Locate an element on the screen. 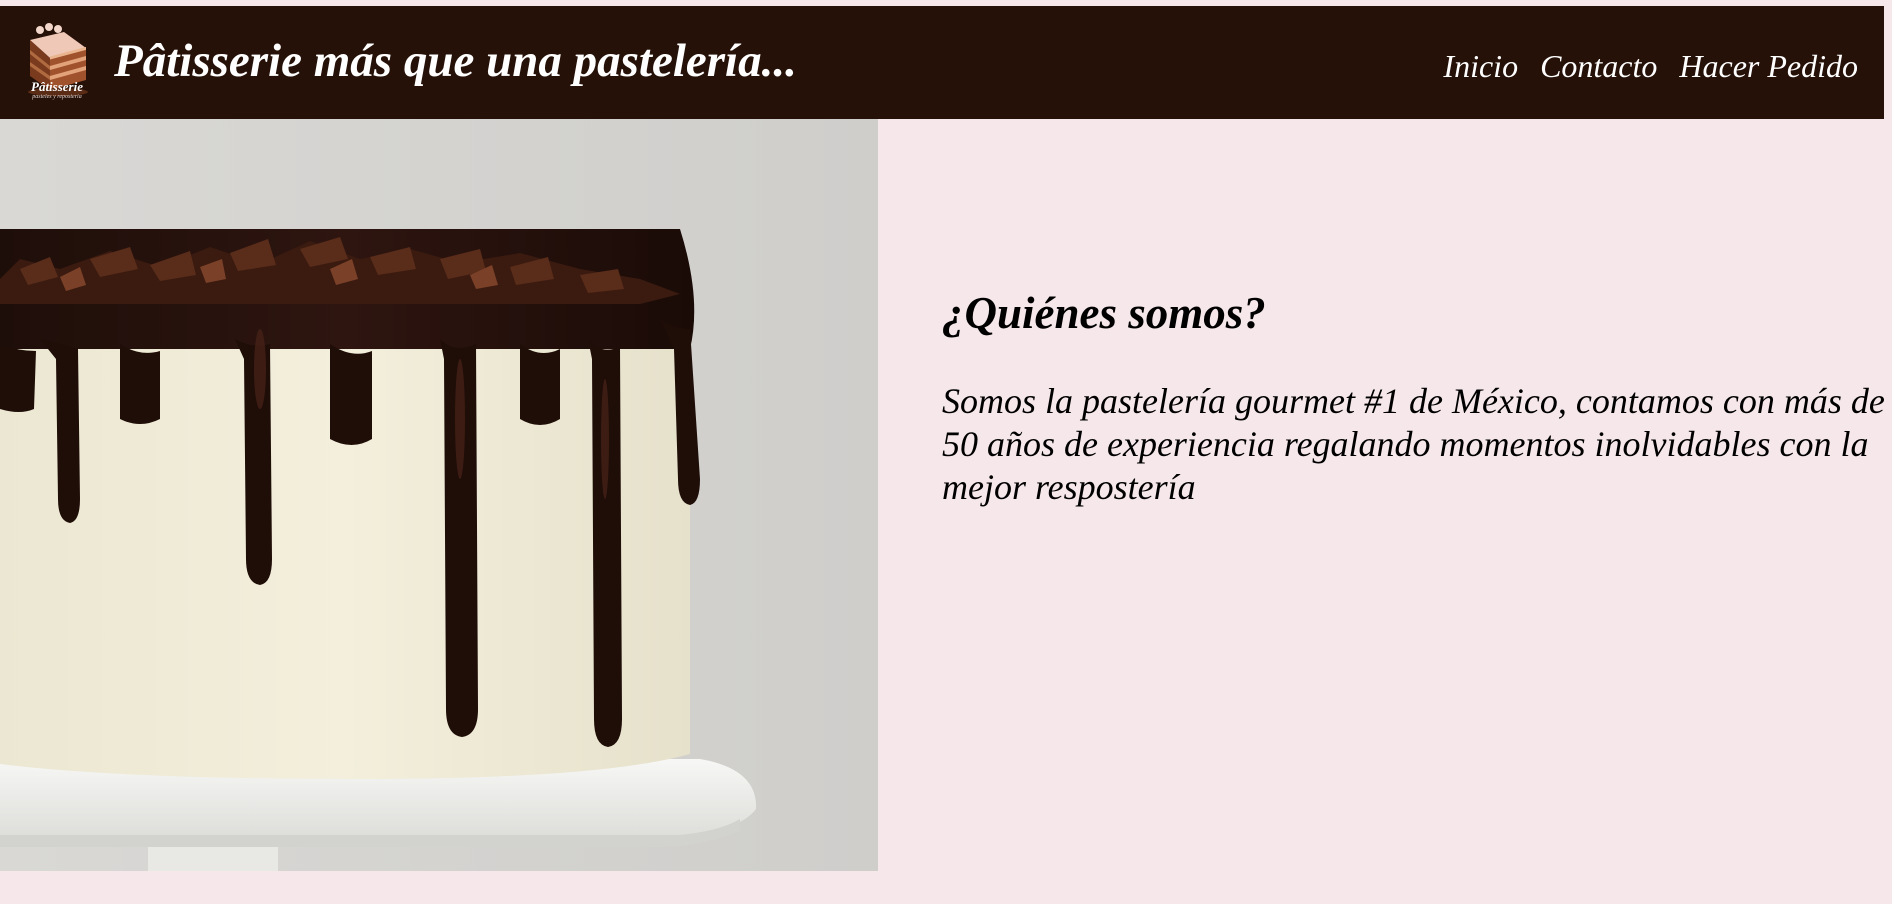 The height and width of the screenshot is (904, 1892). logo-wordmark: Pâtisserie is located at coordinates (57, 86).